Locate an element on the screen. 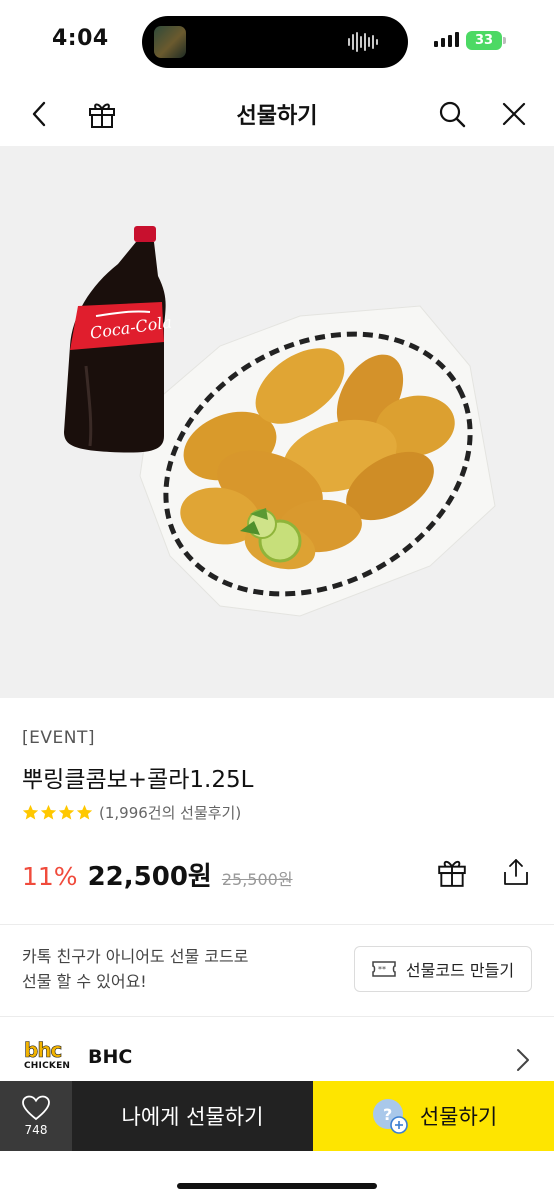 Image resolution: width=554 pixels, height=1200 pixels. battery-tip is located at coordinates (504, 40).